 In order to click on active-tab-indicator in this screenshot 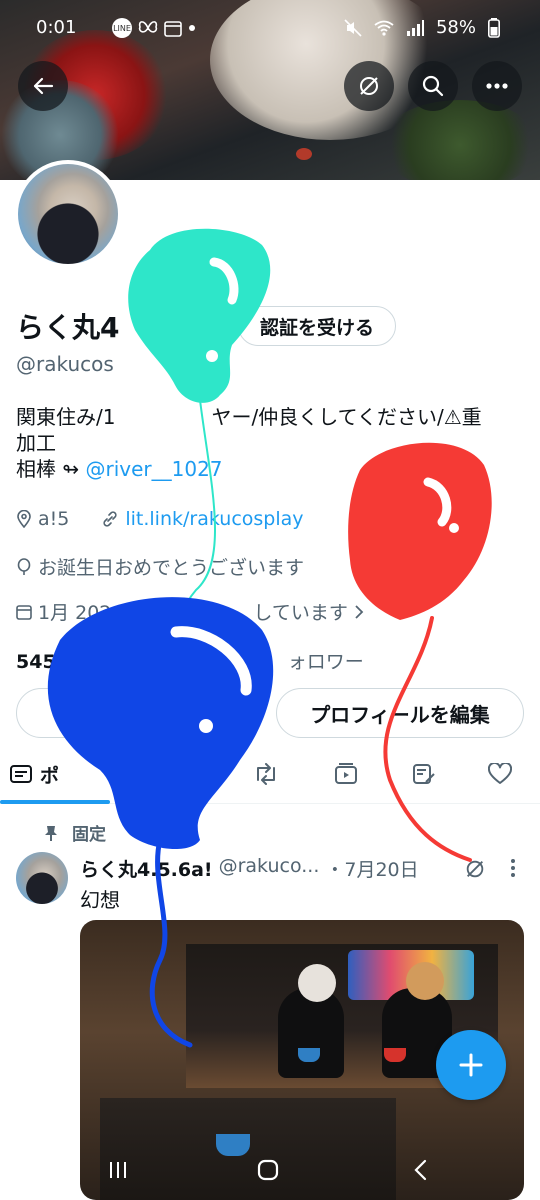, I will do `click(55, 802)`.